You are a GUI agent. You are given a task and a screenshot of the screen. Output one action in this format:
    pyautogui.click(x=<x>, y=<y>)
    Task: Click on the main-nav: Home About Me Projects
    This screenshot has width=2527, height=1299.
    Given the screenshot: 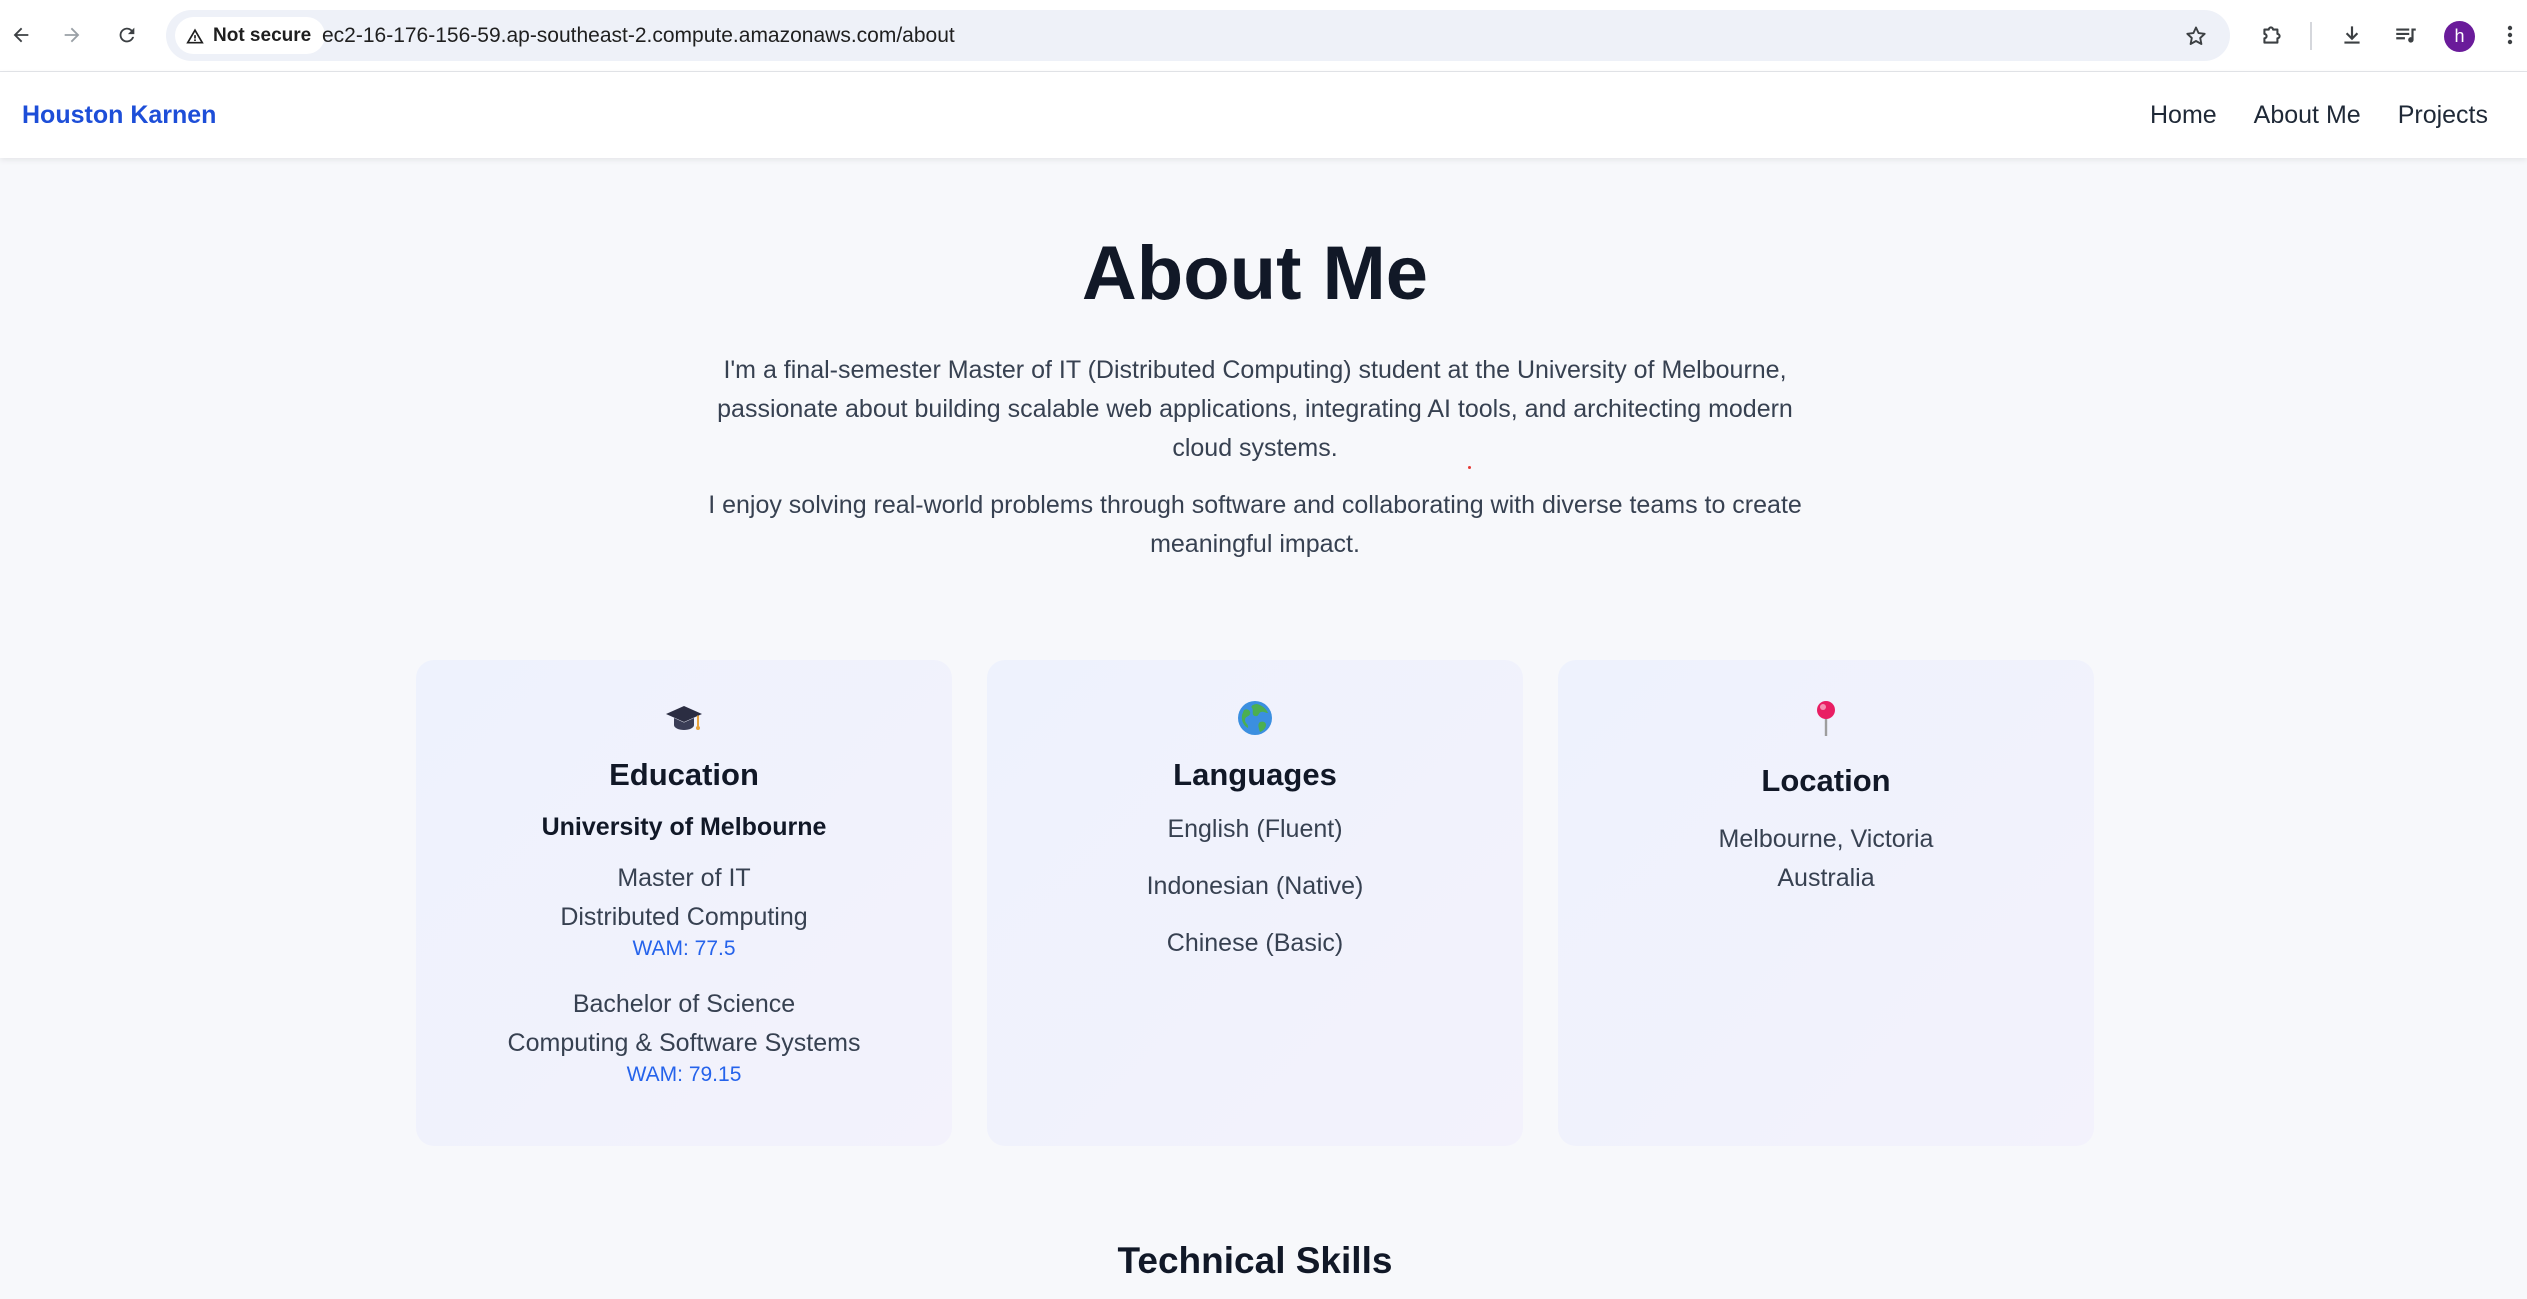 What is the action you would take?
    pyautogui.click(x=2319, y=115)
    